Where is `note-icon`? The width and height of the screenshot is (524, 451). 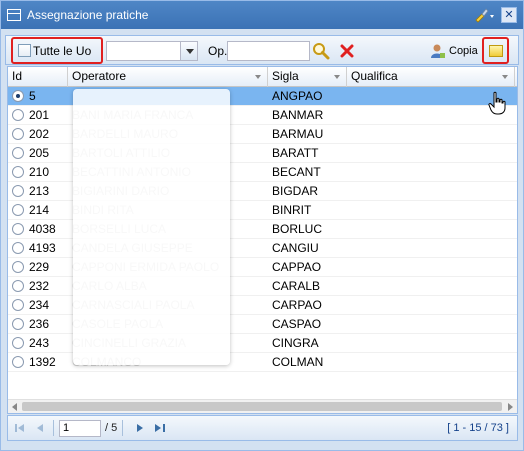
note-icon is located at coordinates (495, 50).